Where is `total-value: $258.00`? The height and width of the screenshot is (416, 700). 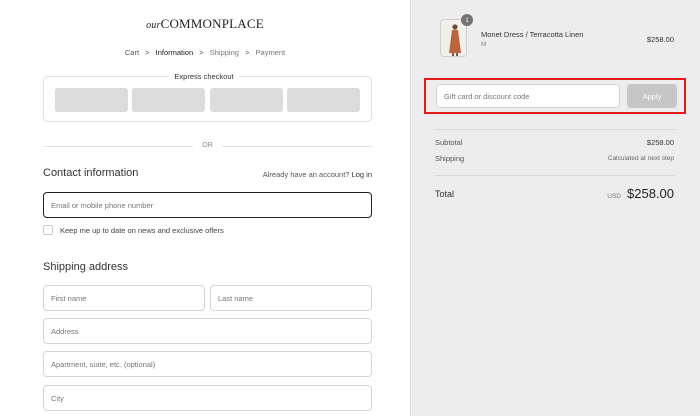 total-value: $258.00 is located at coordinates (650, 193).